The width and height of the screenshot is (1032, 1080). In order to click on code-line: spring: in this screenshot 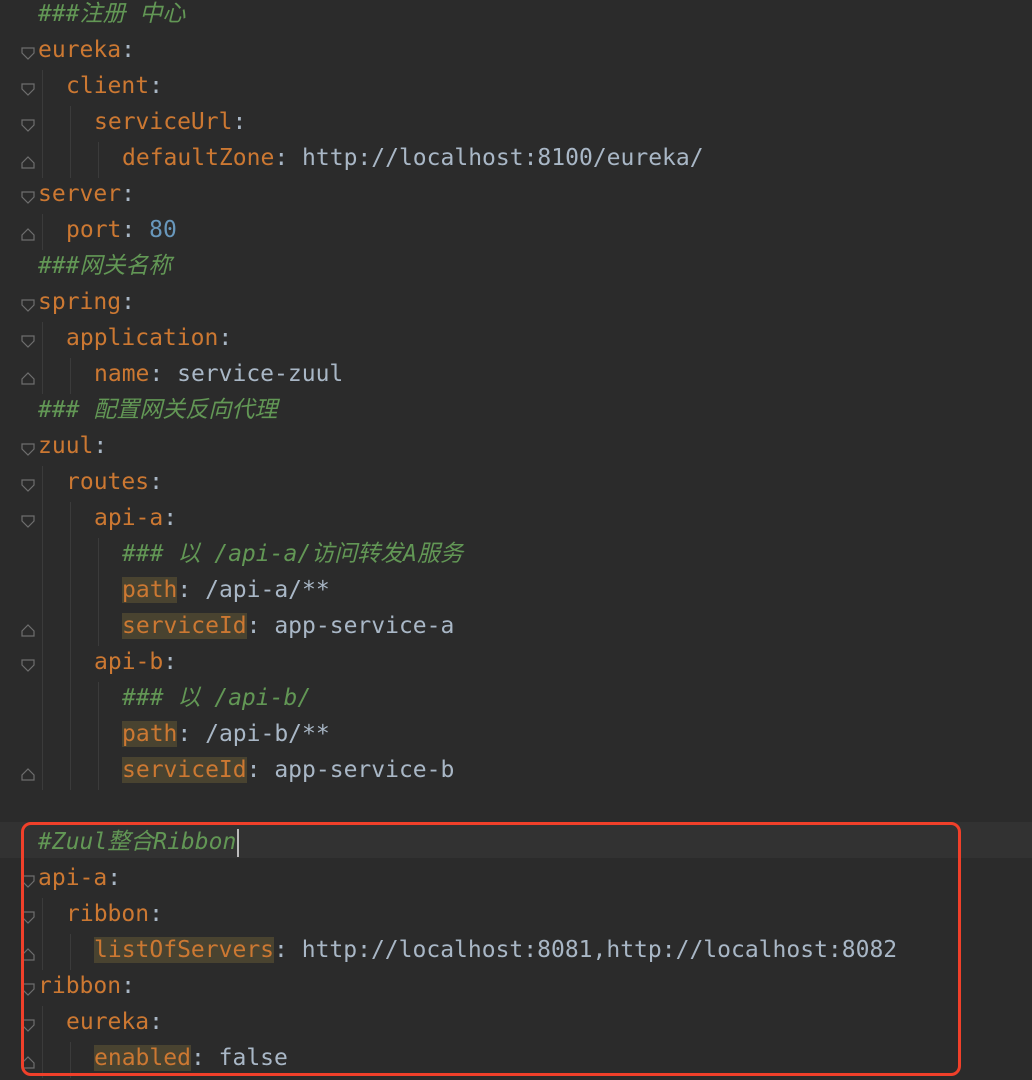, I will do `click(86, 302)`.